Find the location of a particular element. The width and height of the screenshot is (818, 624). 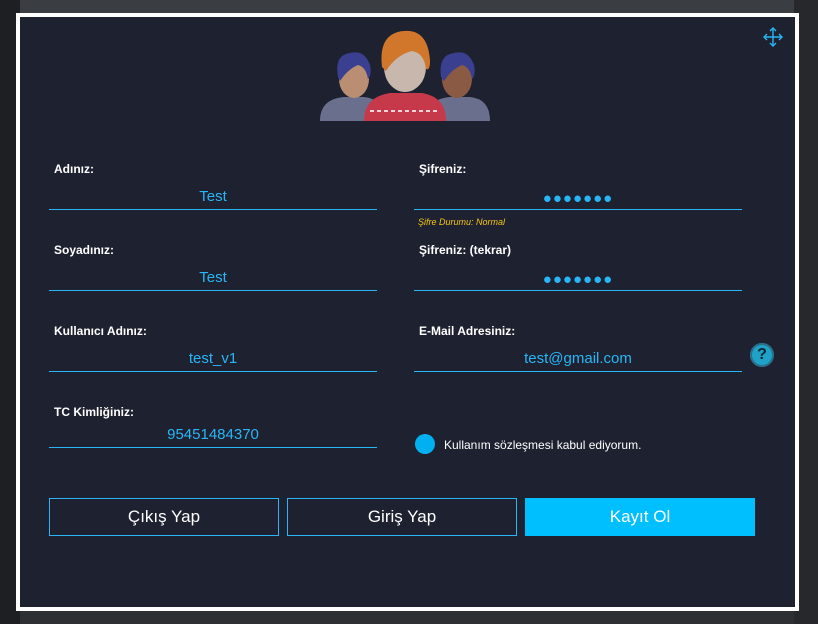

password-repeat-underline is located at coordinates (578, 290).